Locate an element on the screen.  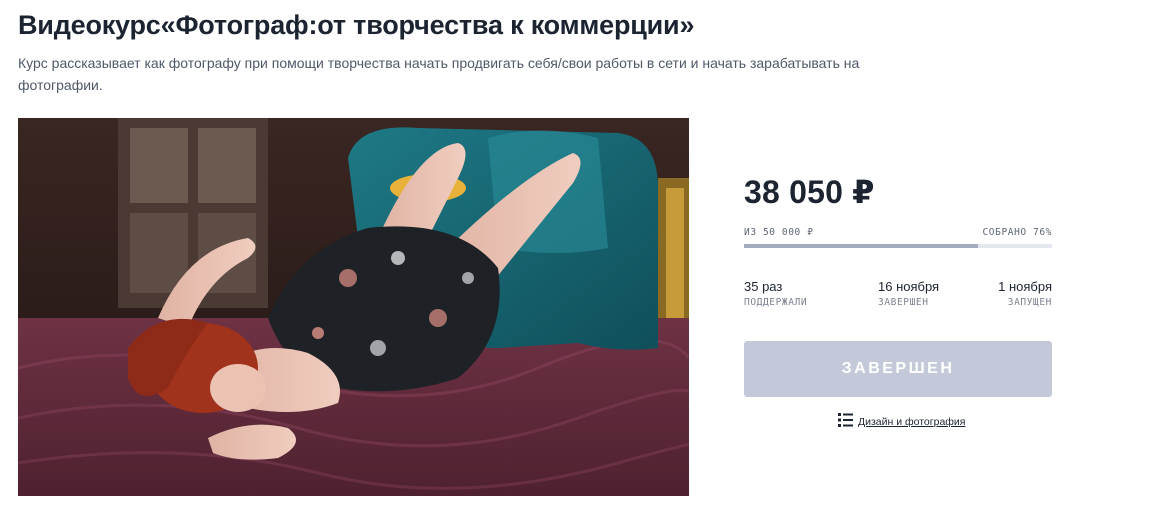
category-link-group: Дизайн и фотография is located at coordinates (901, 422).